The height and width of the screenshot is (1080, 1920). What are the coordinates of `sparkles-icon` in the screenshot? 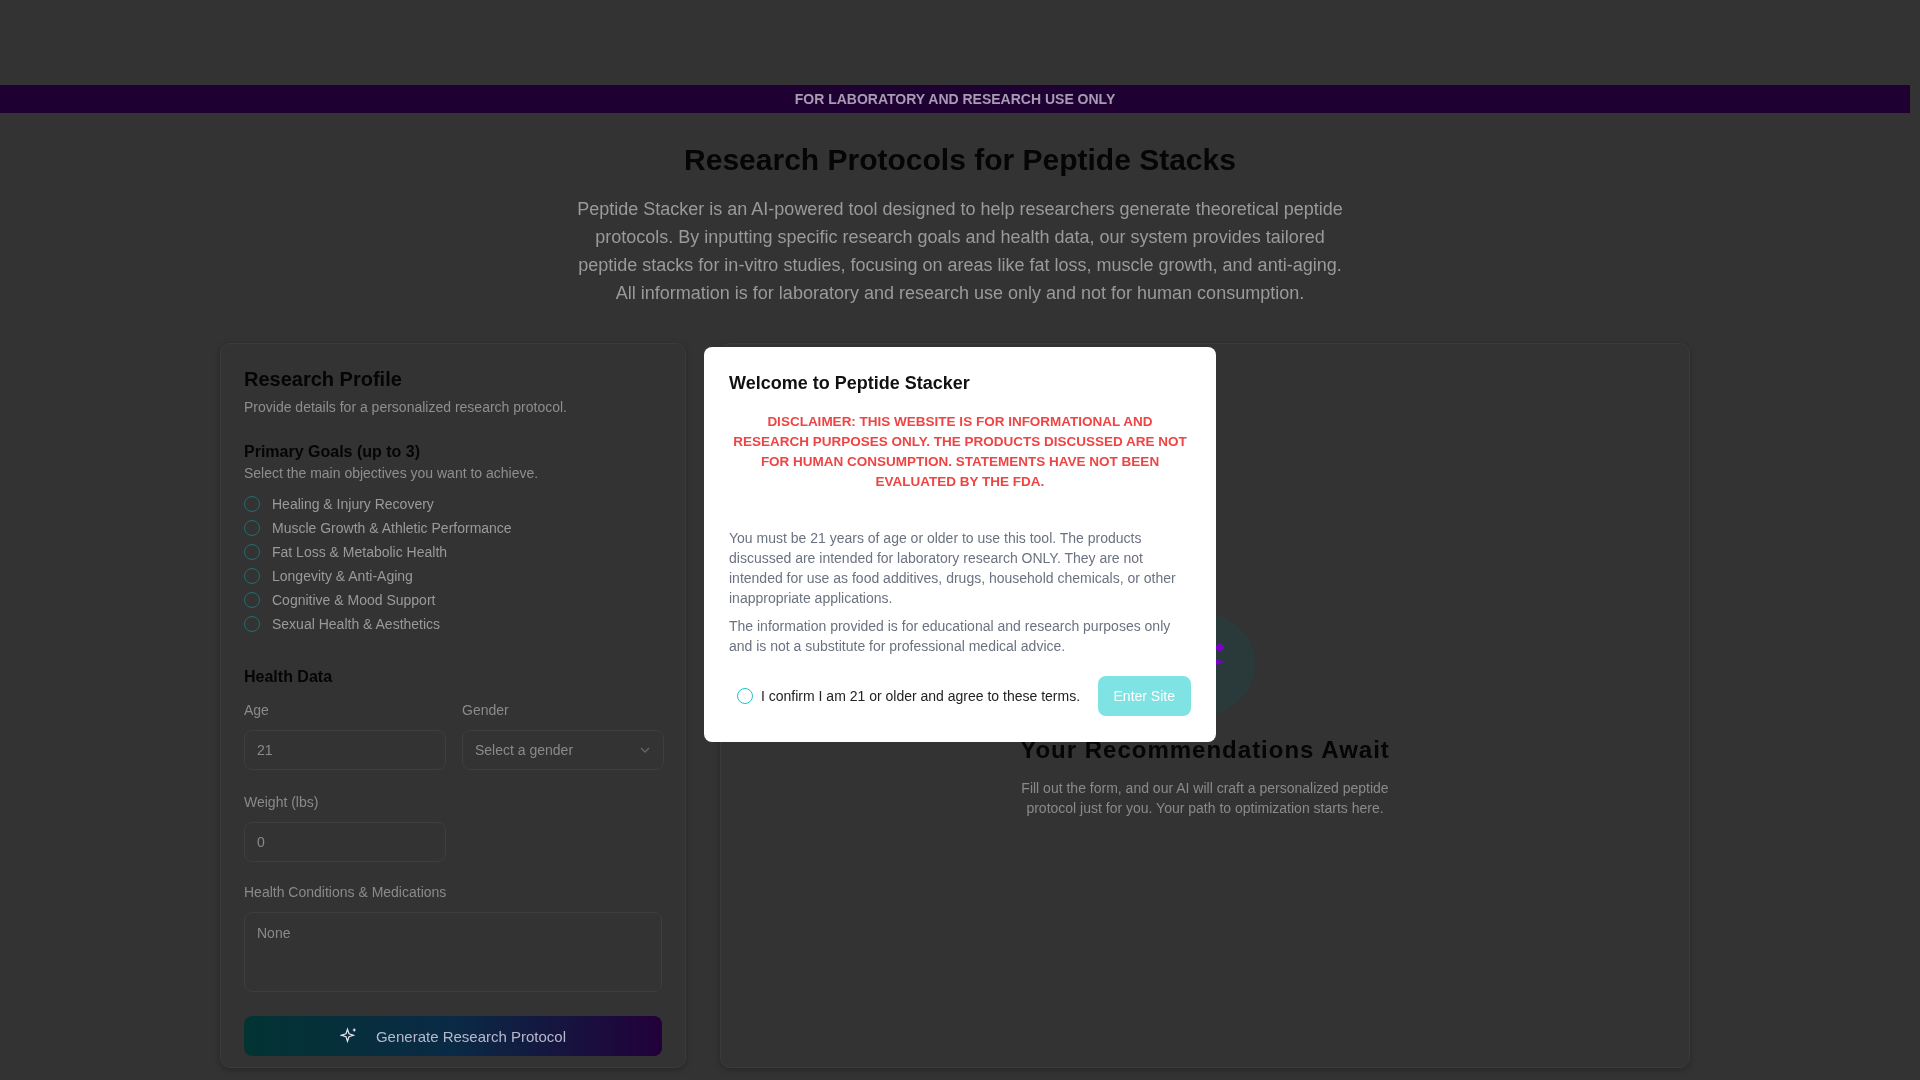 It's located at (348, 1036).